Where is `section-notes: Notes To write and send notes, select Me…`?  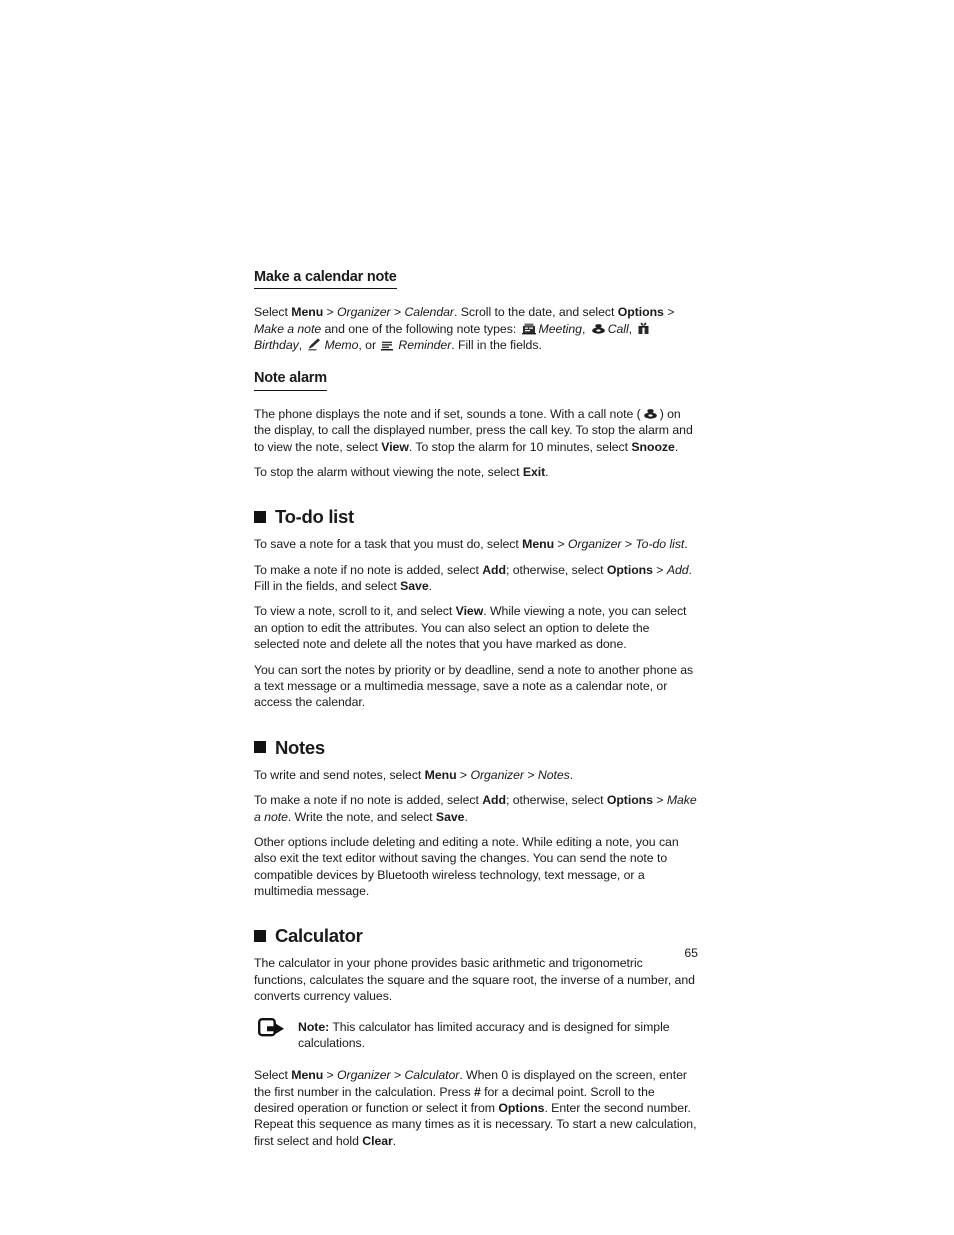 section-notes: Notes To write and send notes, select Me… is located at coordinates (476, 818).